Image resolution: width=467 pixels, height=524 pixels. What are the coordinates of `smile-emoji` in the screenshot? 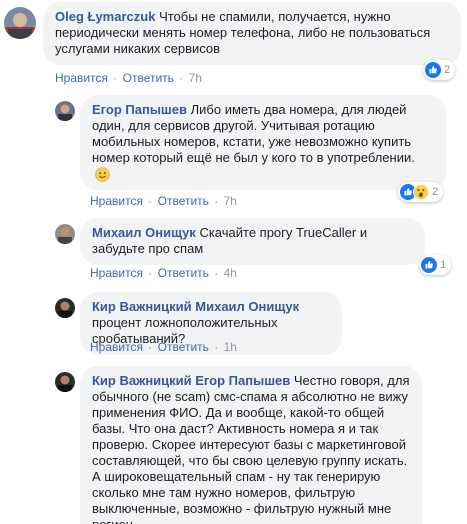 It's located at (102, 174).